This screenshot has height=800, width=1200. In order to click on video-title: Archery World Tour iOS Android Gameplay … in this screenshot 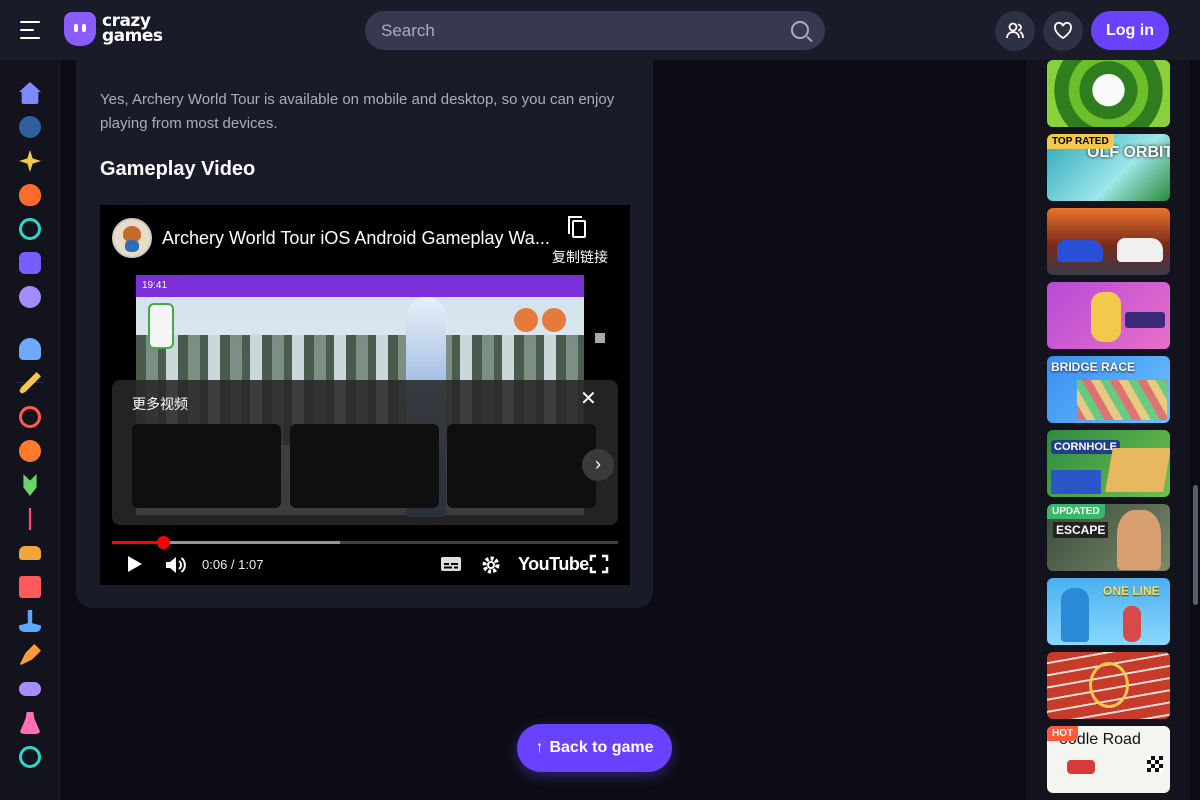, I will do `click(356, 238)`.